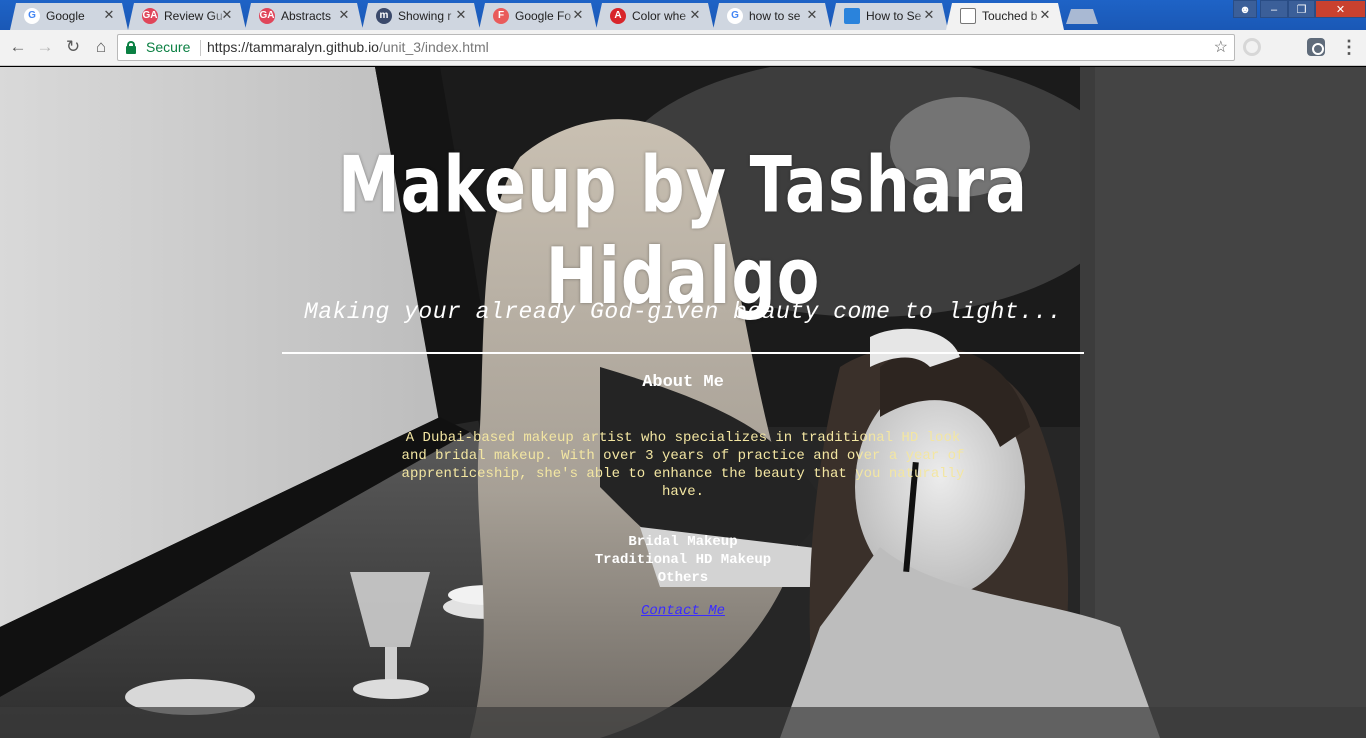  I want to click on tab-title: Review Gu, so click(193, 16).